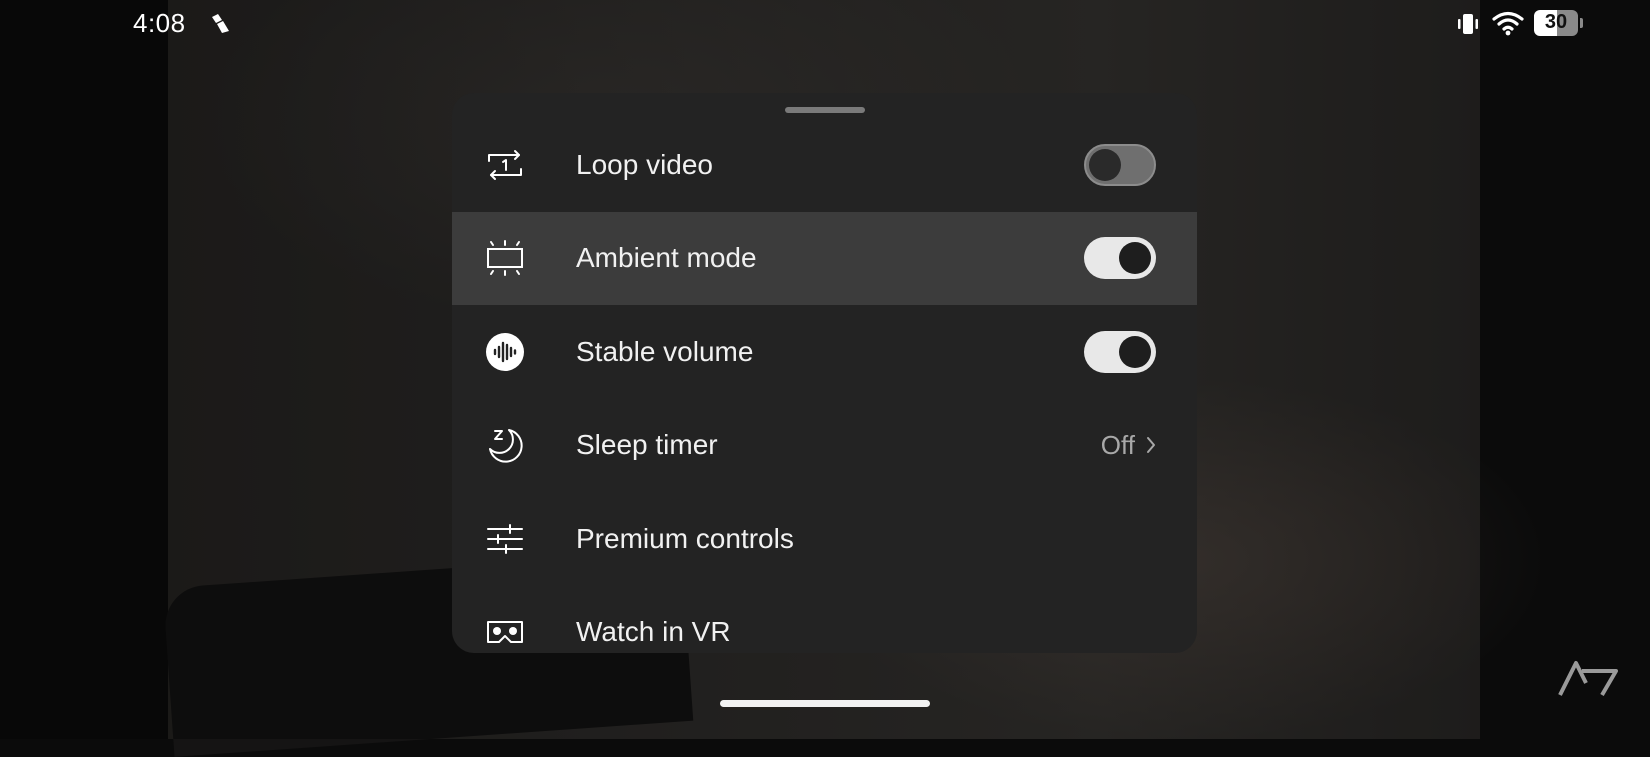 The width and height of the screenshot is (1650, 757). Describe the element at coordinates (1508, 25) in the screenshot. I see `wifi-icon` at that location.